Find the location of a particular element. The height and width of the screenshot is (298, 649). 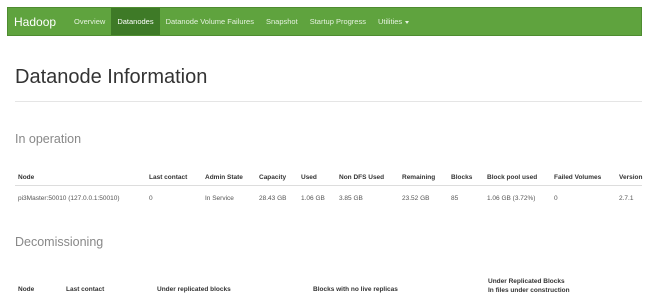

chevron-down-icon is located at coordinates (407, 22).